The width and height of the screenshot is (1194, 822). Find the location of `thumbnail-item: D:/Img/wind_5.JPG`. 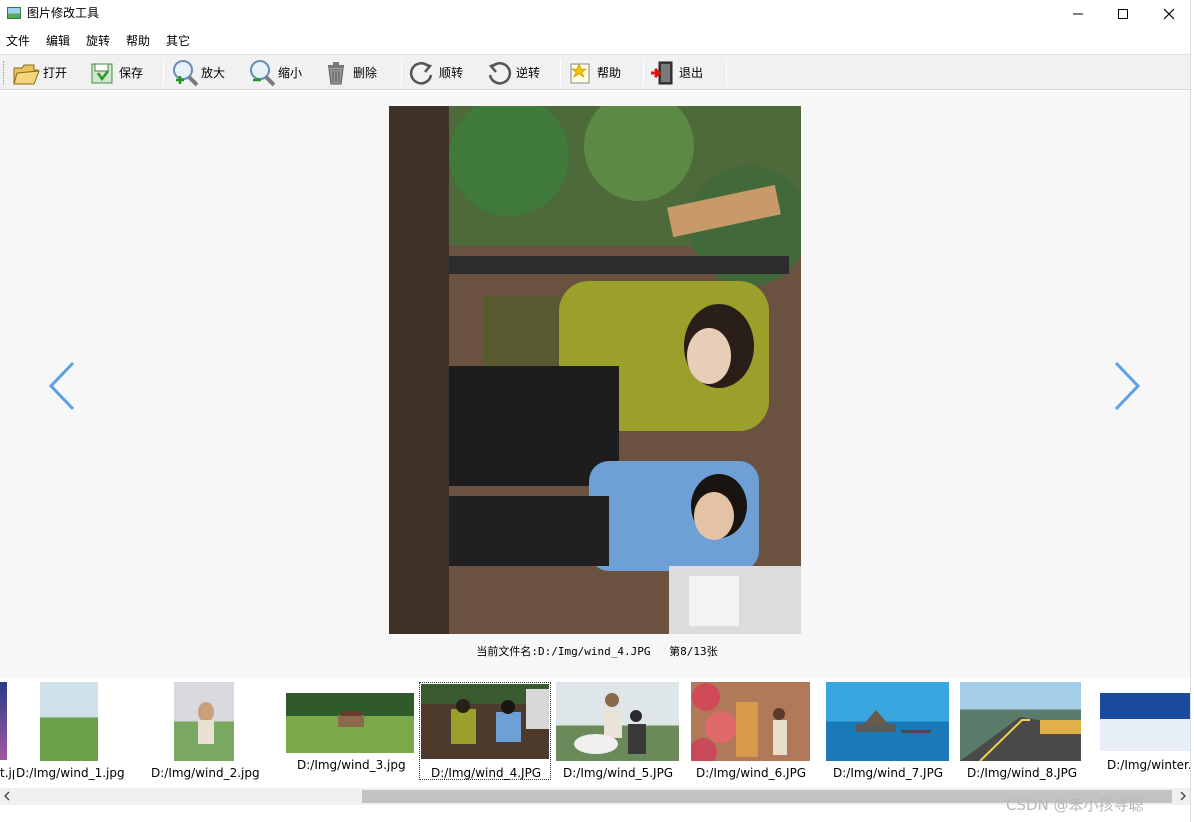

thumbnail-item: D:/Img/wind_5.JPG is located at coordinates (619, 732).